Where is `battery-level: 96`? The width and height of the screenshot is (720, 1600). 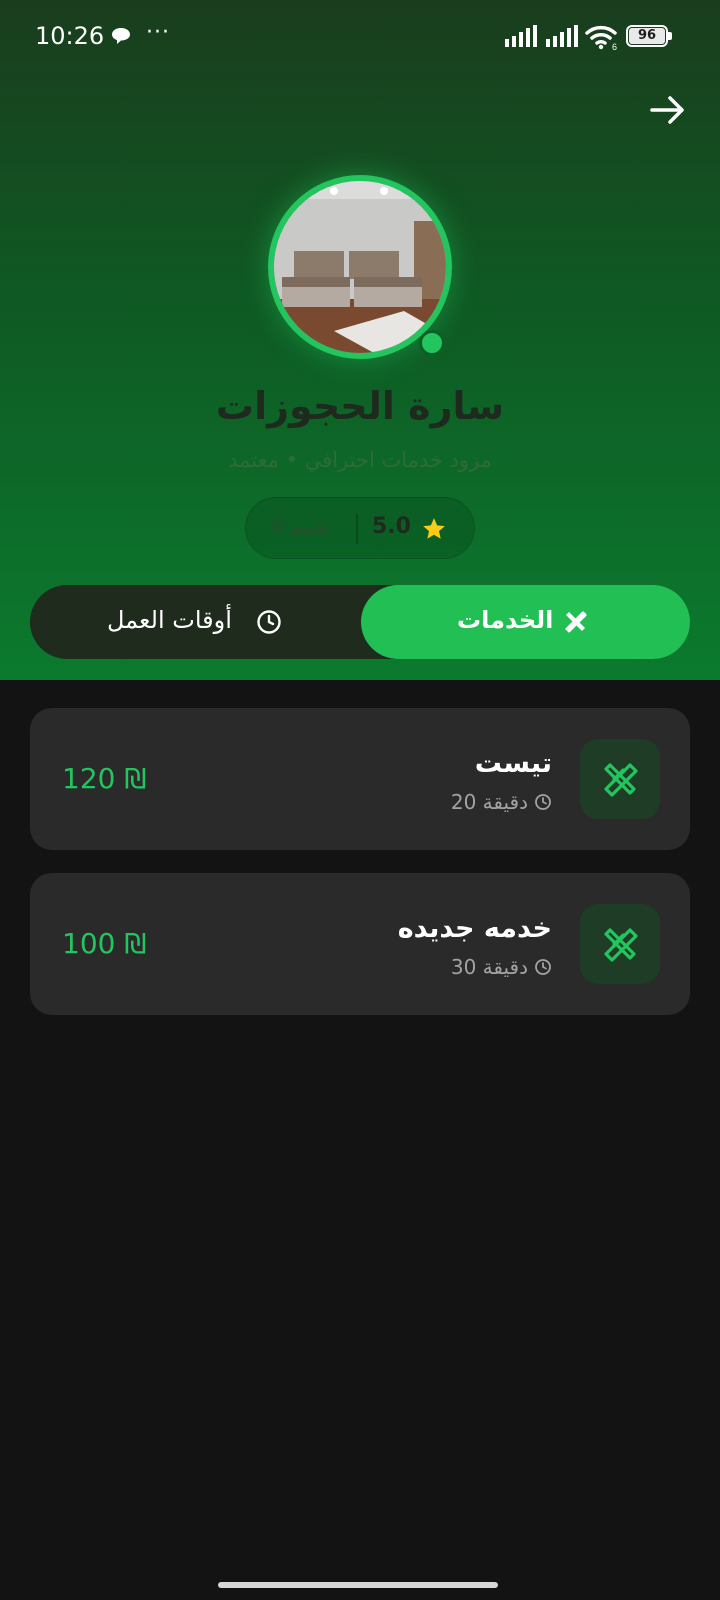
battery-level: 96 is located at coordinates (647, 35).